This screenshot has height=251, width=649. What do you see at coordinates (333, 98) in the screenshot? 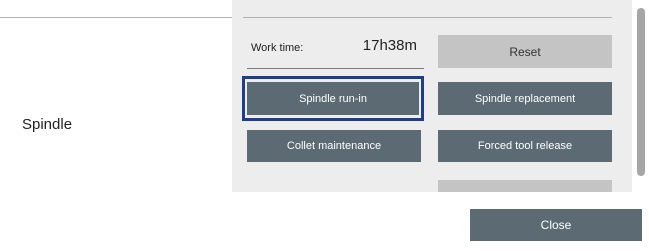
I see `spindle-run-in-button: Spindle run-in` at bounding box center [333, 98].